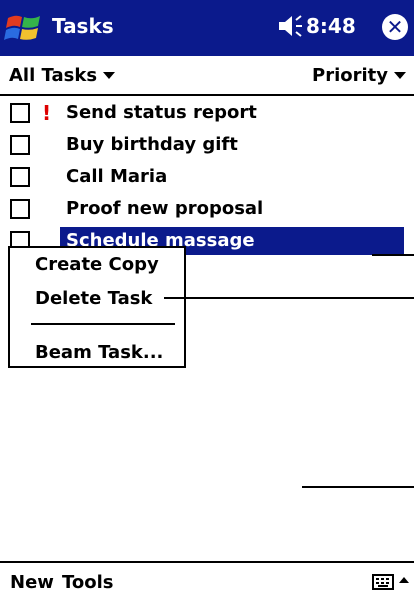  I want to click on task-row: Buy birthday gift, so click(207, 146).